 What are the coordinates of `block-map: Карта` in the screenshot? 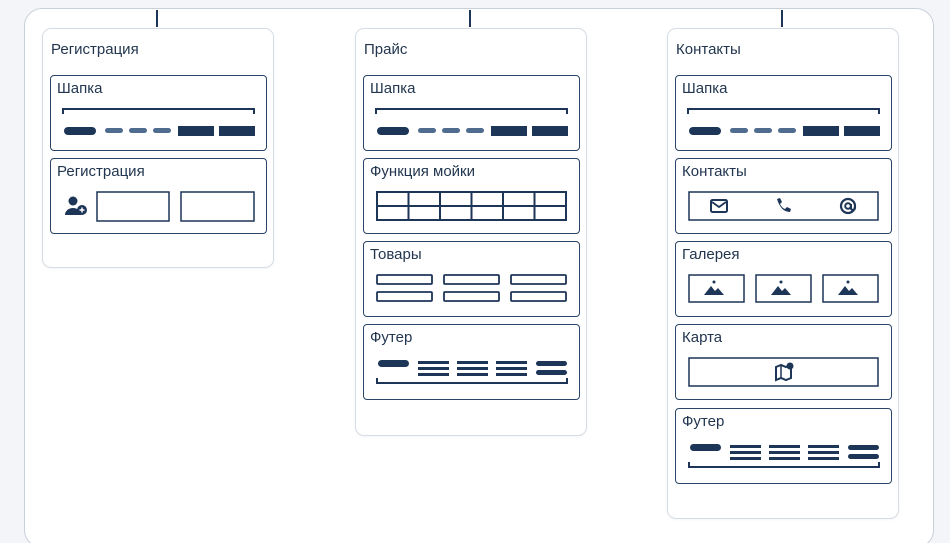 It's located at (783, 362).